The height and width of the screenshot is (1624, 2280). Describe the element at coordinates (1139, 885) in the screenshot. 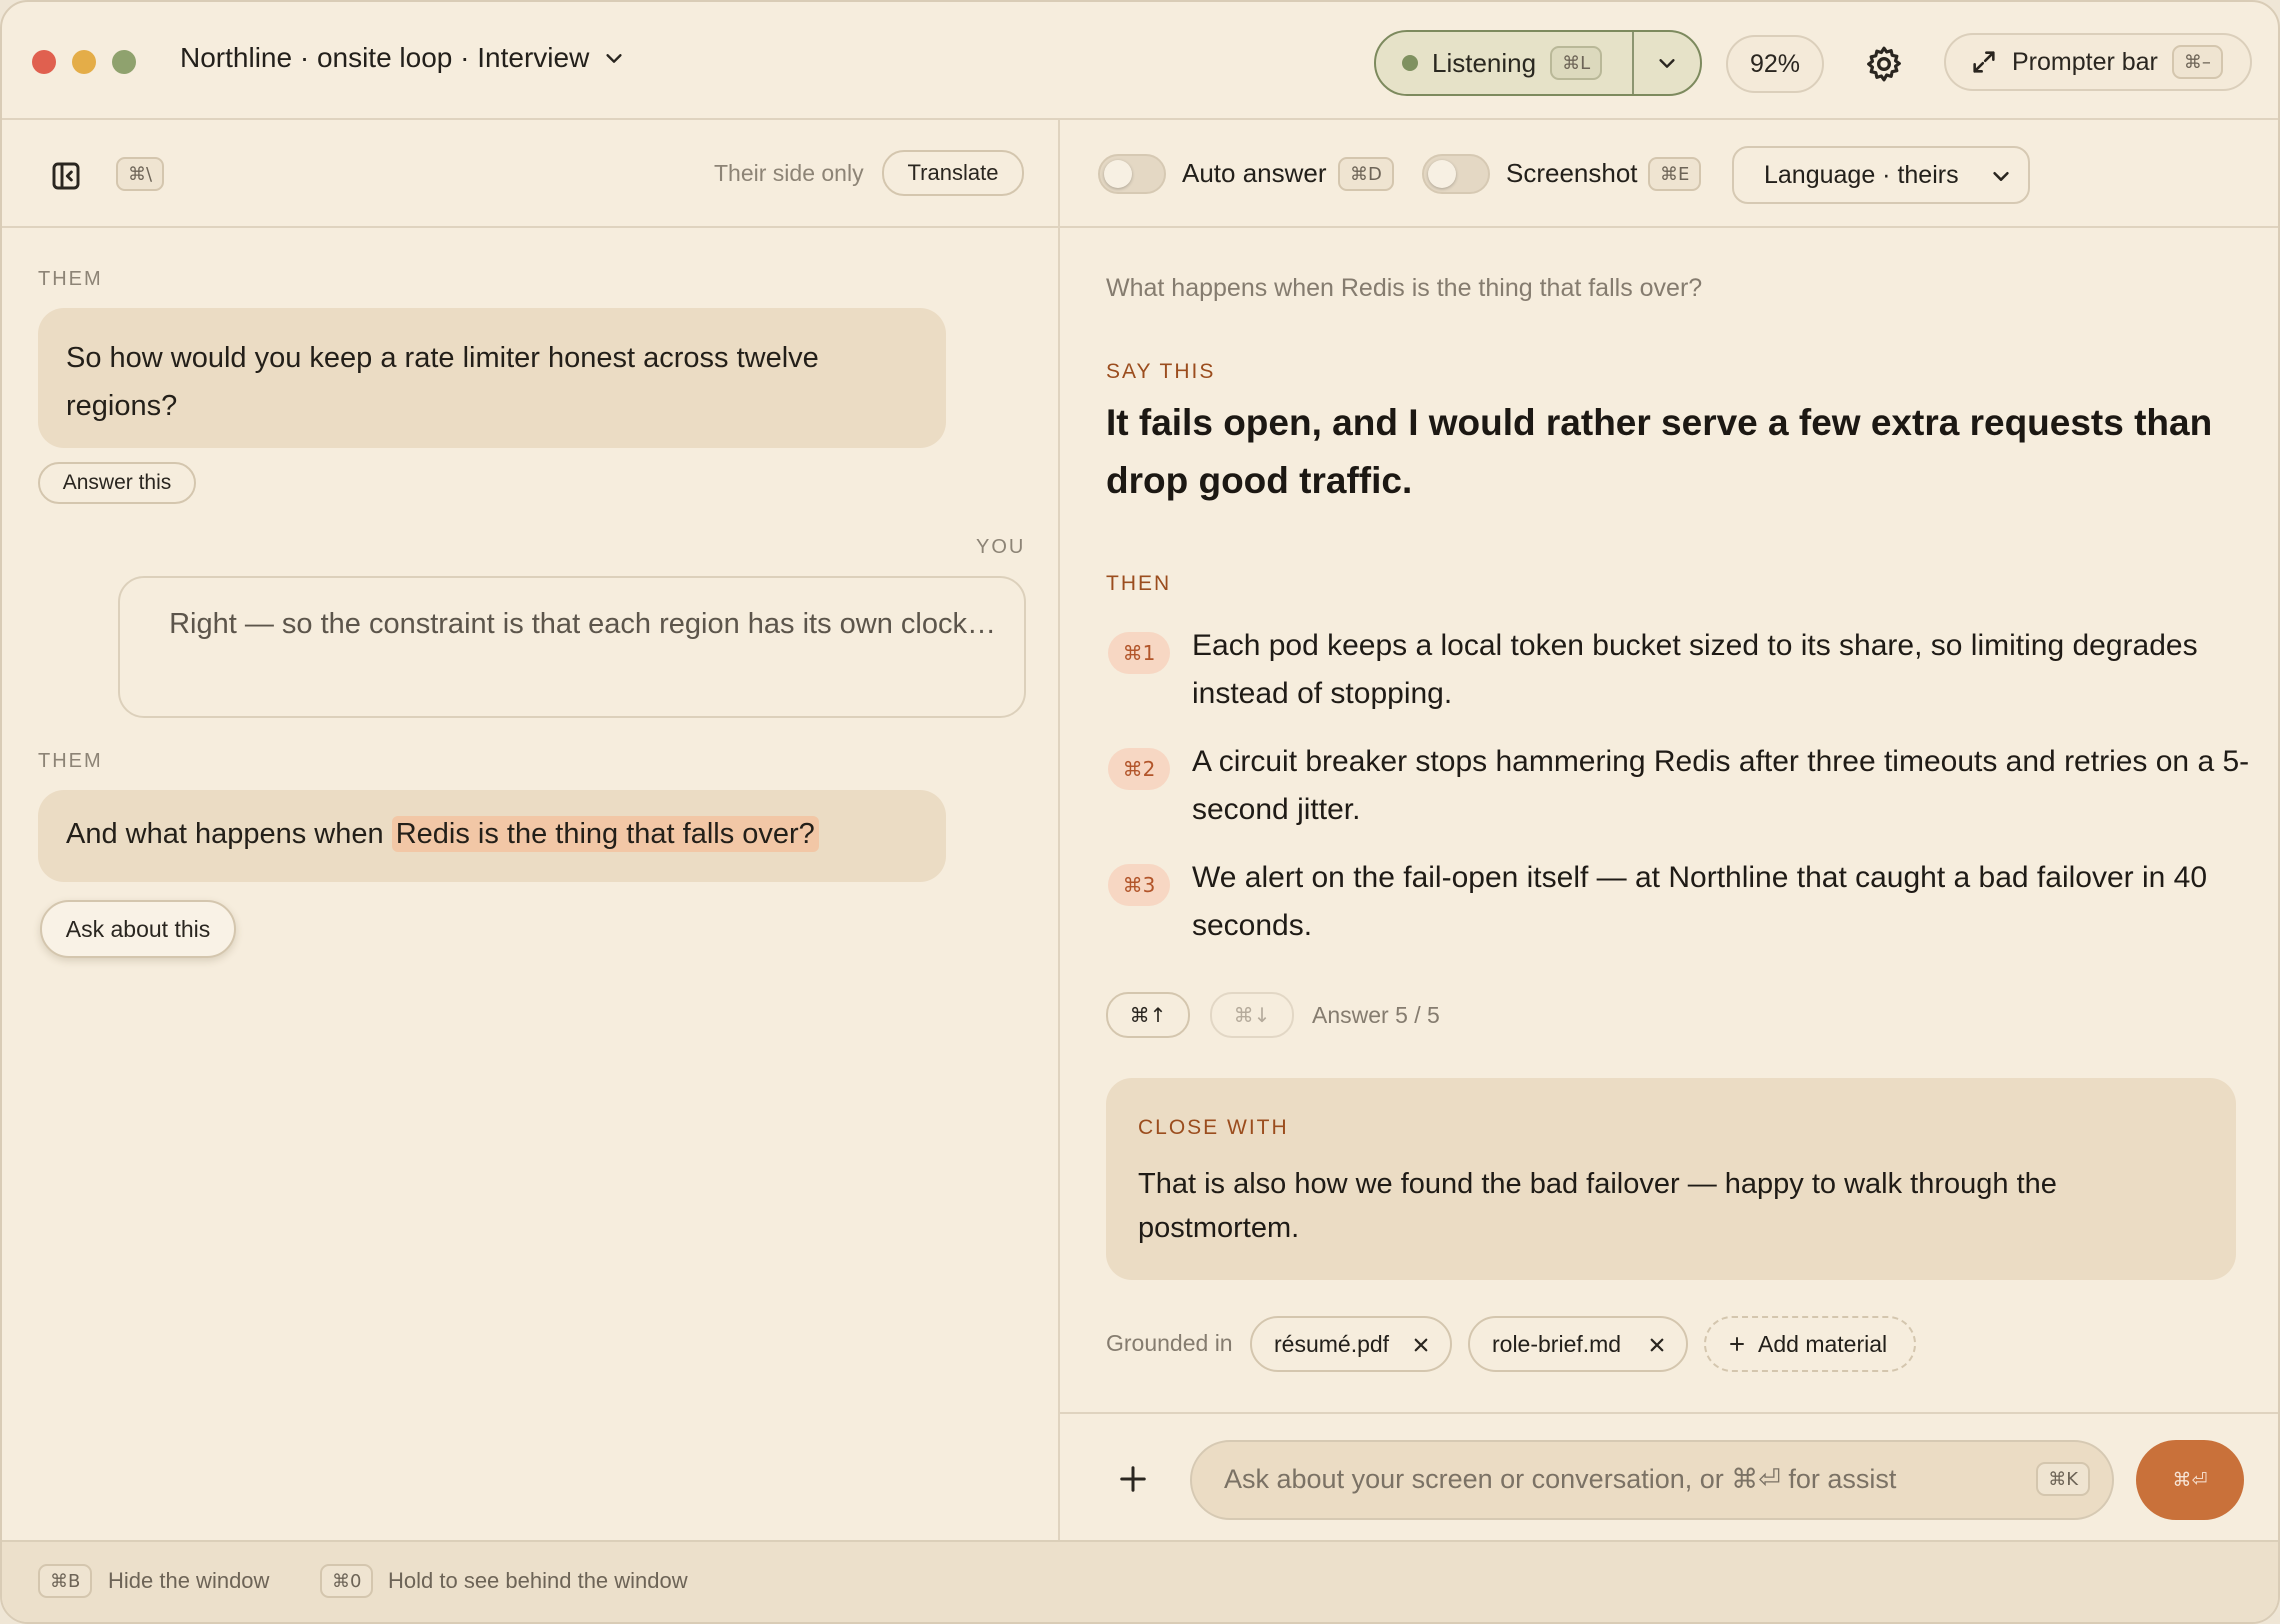

I see `step-shortcut-badge: ⌘3` at that location.